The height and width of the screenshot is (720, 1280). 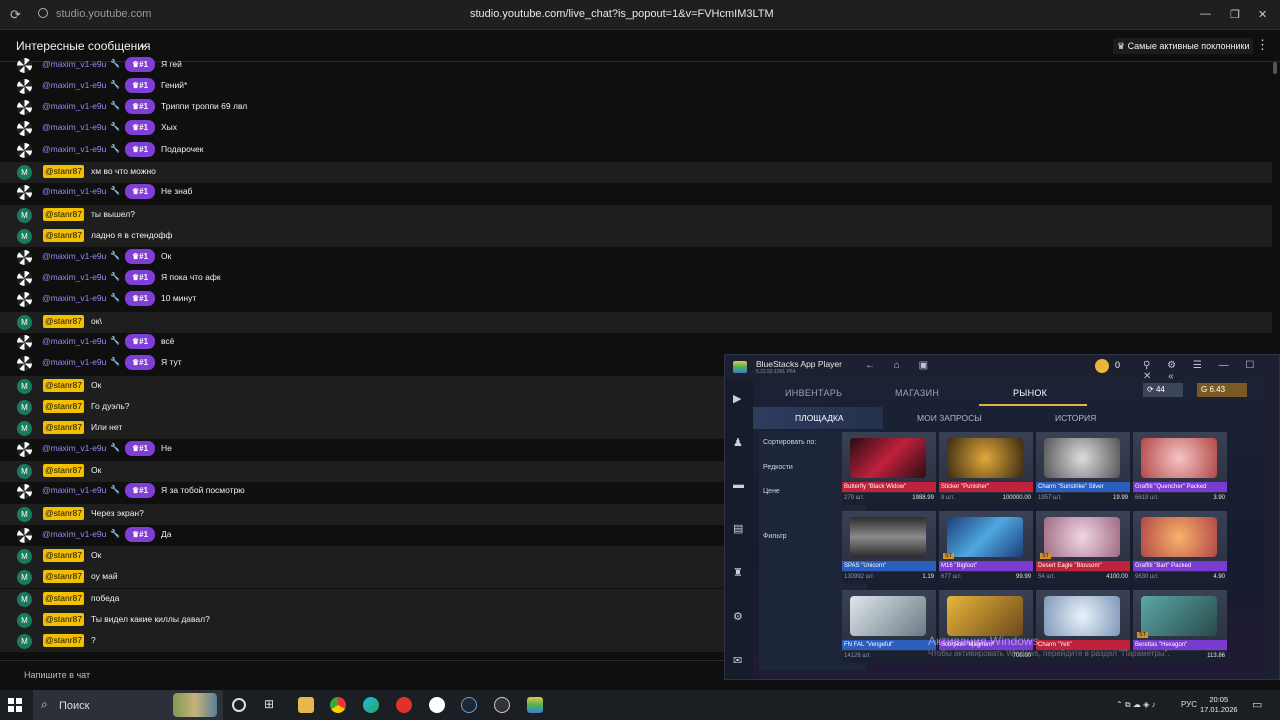 What do you see at coordinates (43, 13) in the screenshot?
I see `site-info-icon` at bounding box center [43, 13].